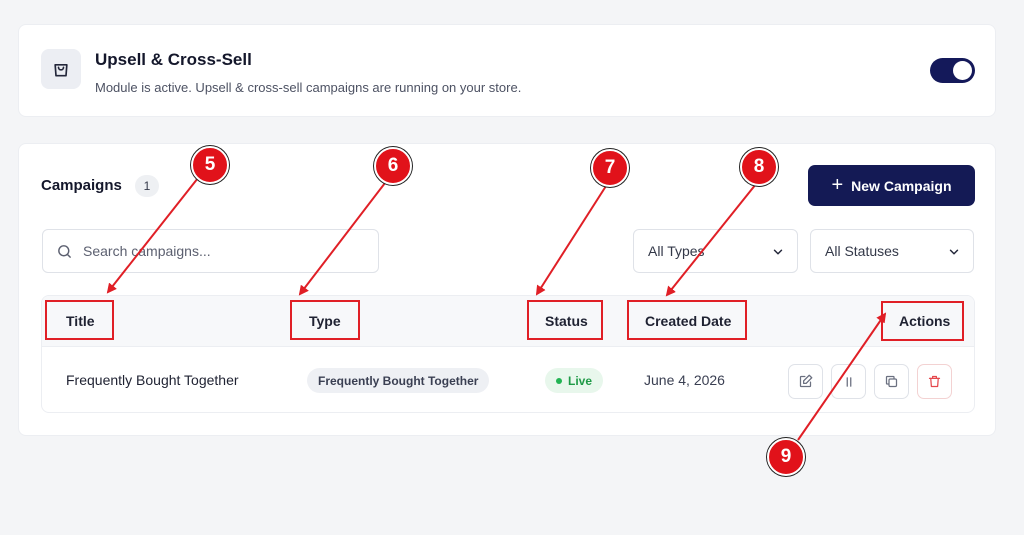 This screenshot has width=1024, height=535. I want to click on marker-7: 7, so click(610, 168).